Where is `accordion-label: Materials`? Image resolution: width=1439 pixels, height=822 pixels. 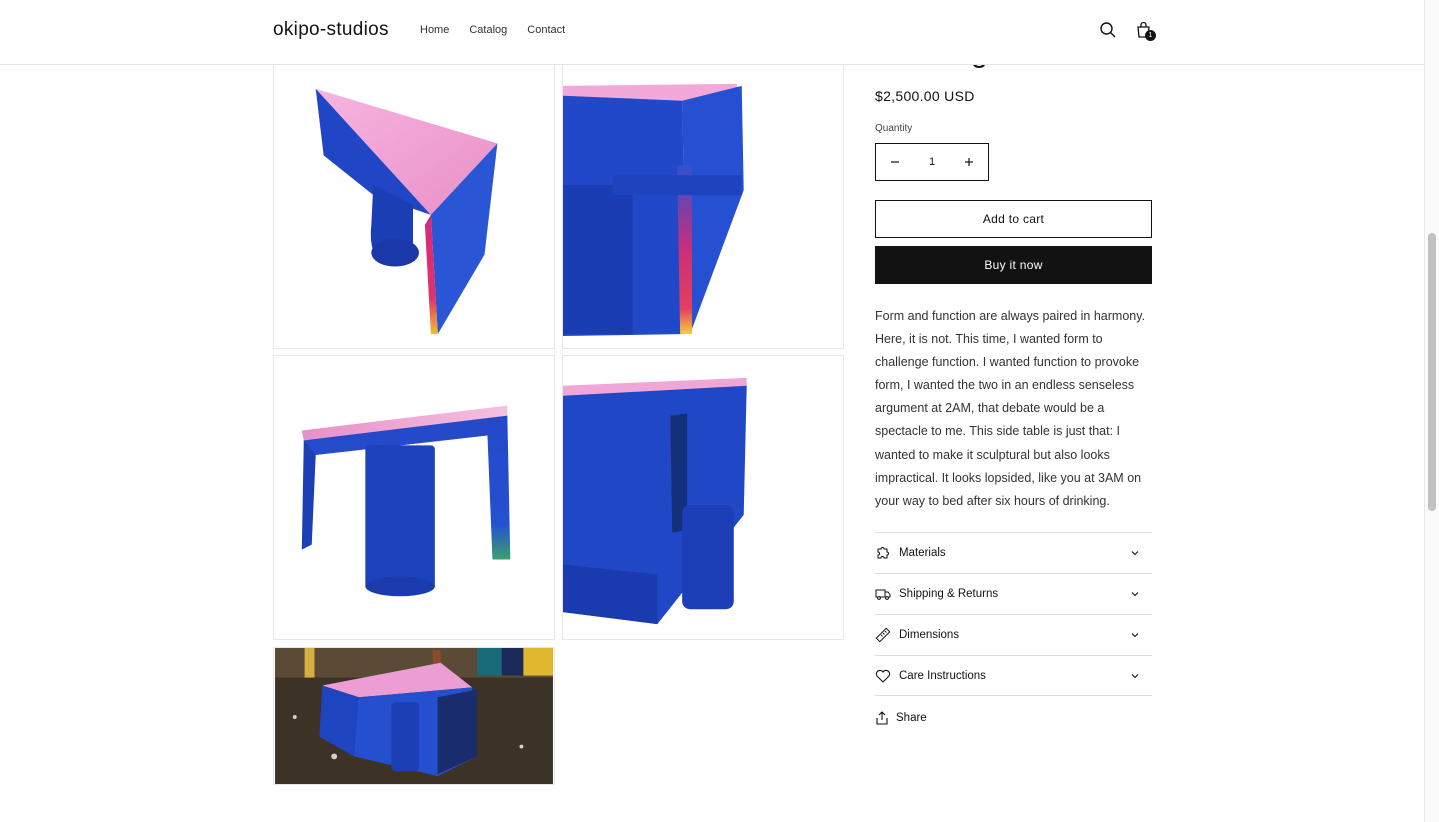
accordion-label: Materials is located at coordinates (922, 553).